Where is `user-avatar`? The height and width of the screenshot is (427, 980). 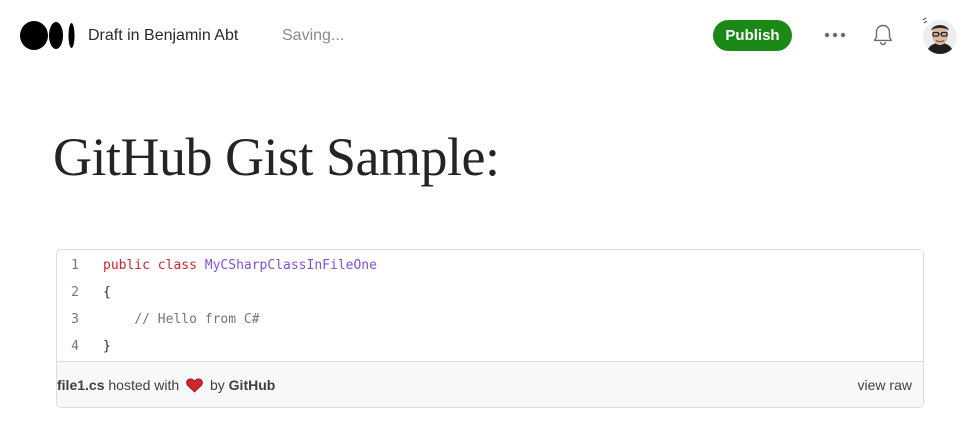
user-avatar is located at coordinates (939, 36).